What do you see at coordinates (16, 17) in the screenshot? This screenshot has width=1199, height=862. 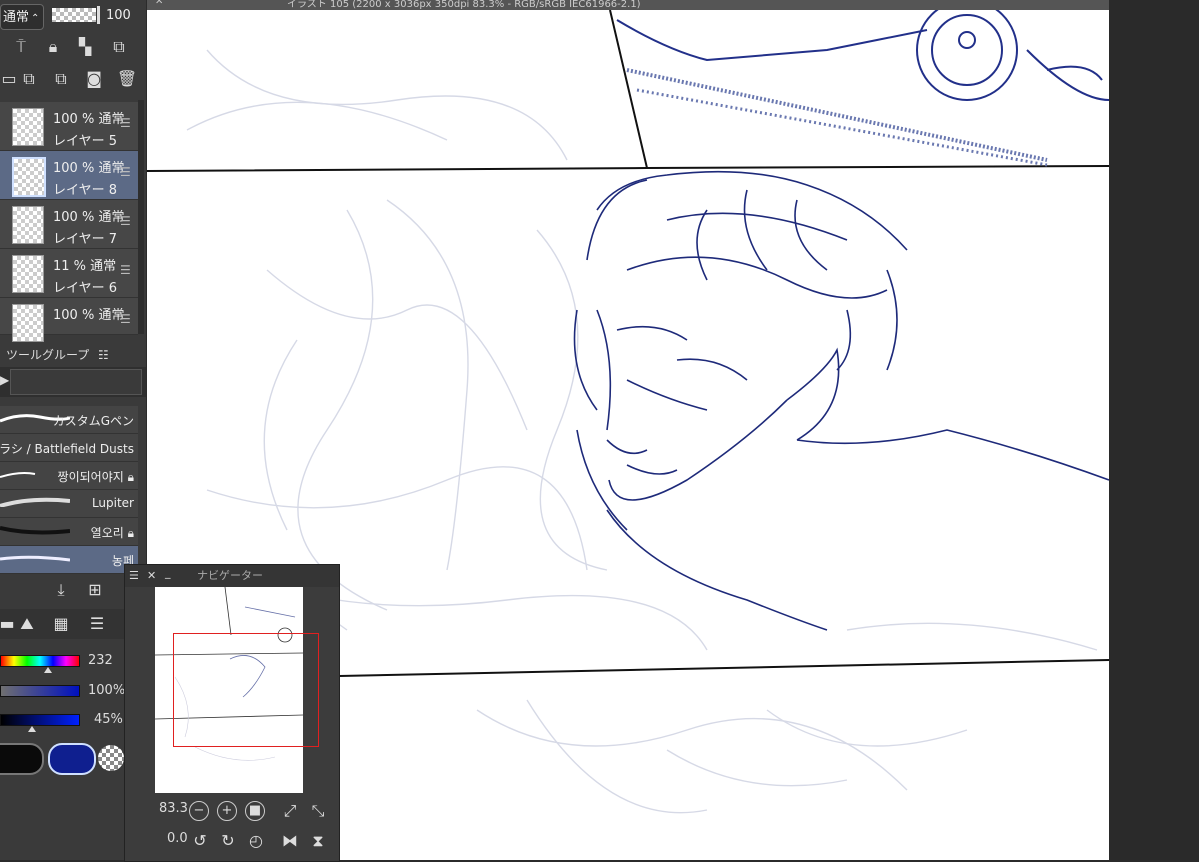 I see `blend-mode-value: 通常` at bounding box center [16, 17].